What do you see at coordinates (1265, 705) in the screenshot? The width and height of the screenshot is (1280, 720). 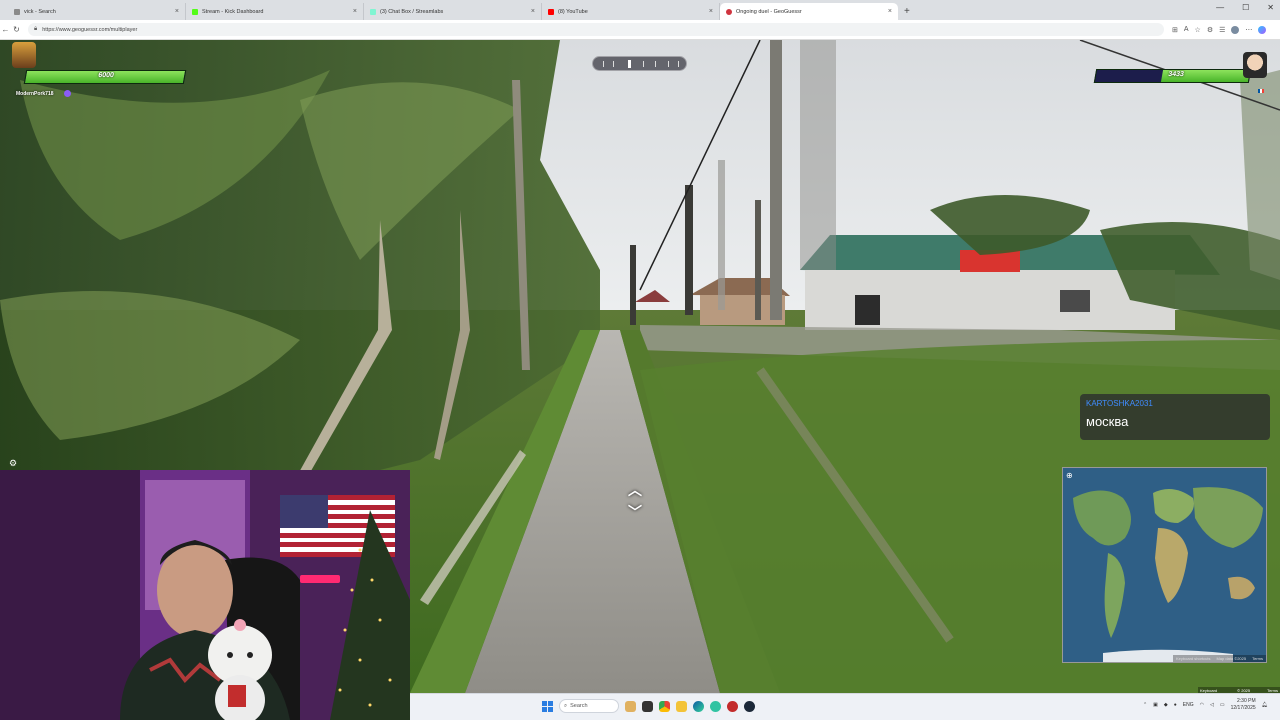 I see `notifications-icon: 🔔︎` at bounding box center [1265, 705].